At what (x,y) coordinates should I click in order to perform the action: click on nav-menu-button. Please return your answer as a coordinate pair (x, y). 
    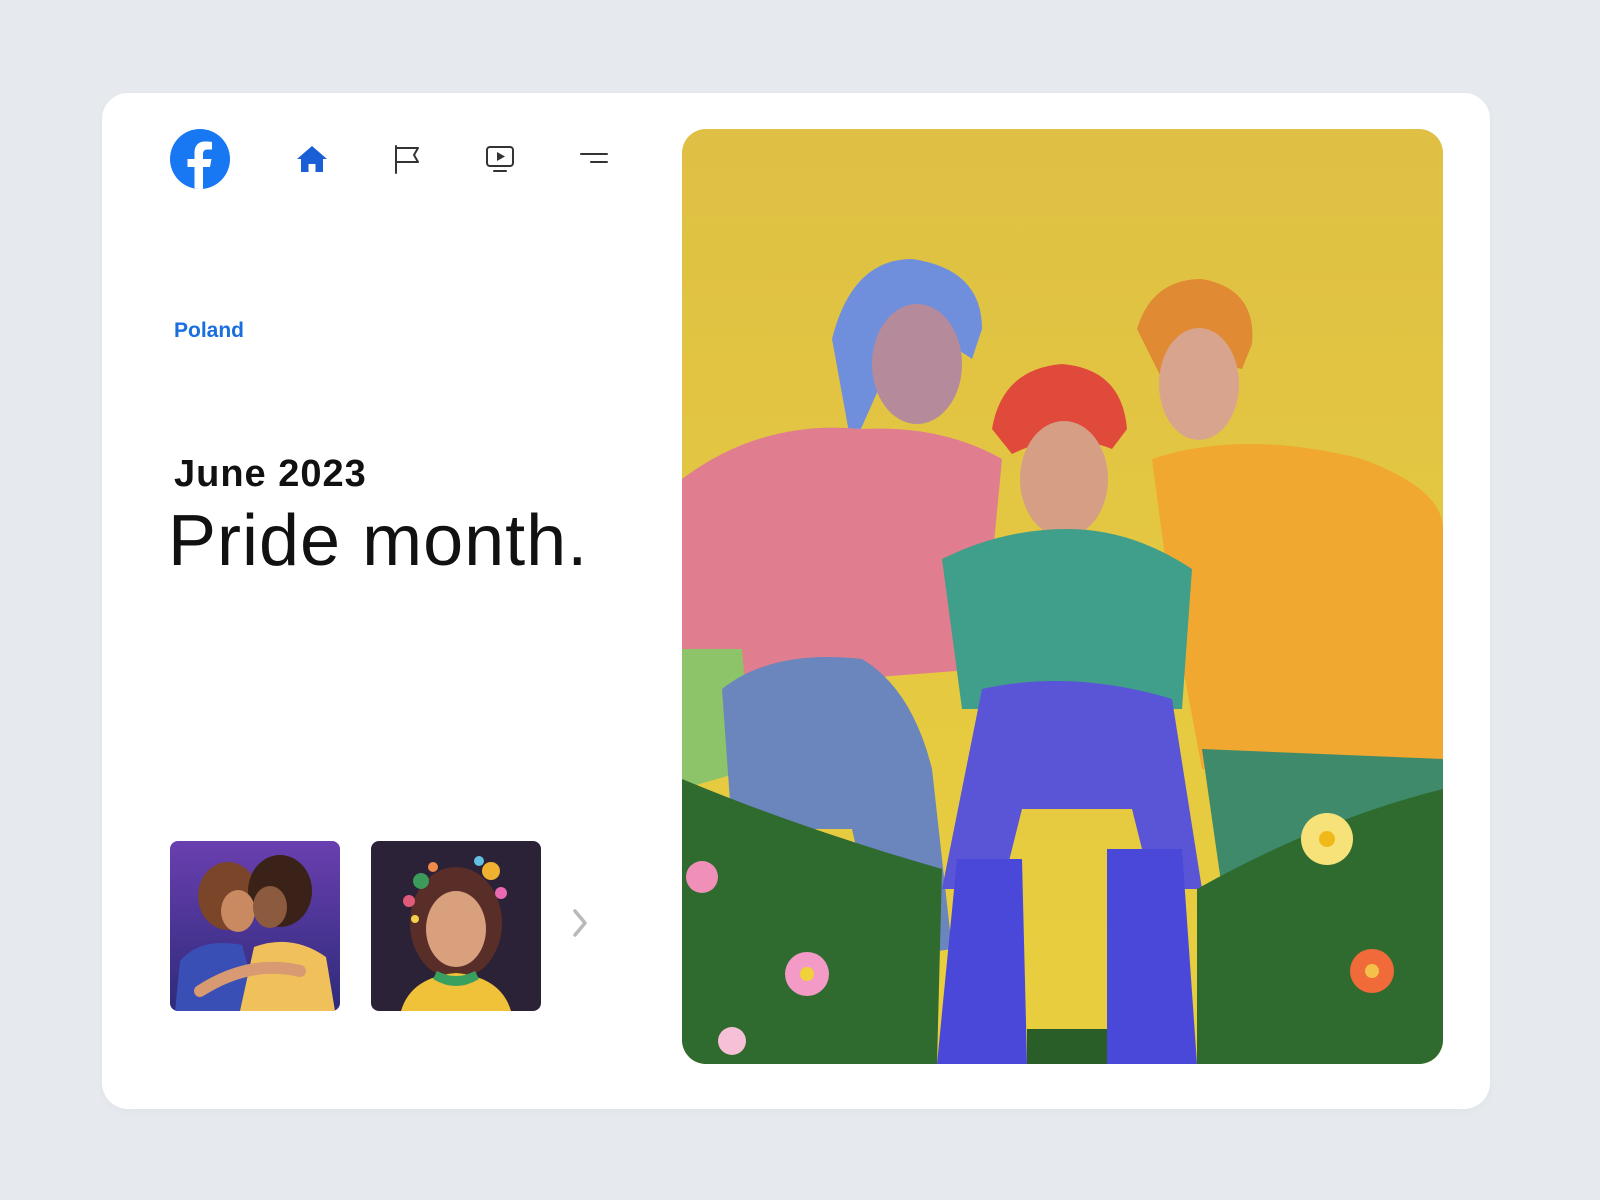
    Looking at the image, I should click on (594, 159).